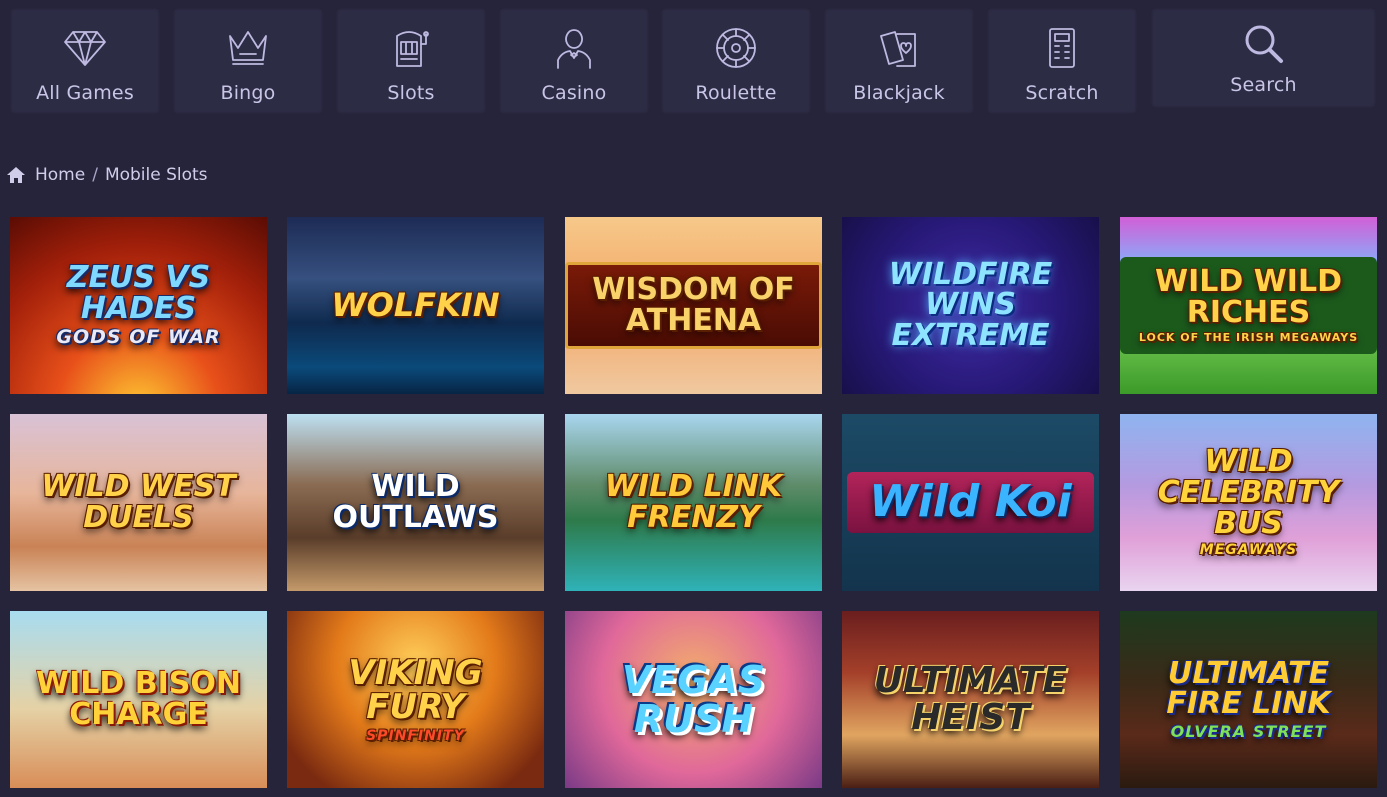 Image resolution: width=1387 pixels, height=797 pixels. Describe the element at coordinates (16, 175) in the screenshot. I see `home-icon` at that location.